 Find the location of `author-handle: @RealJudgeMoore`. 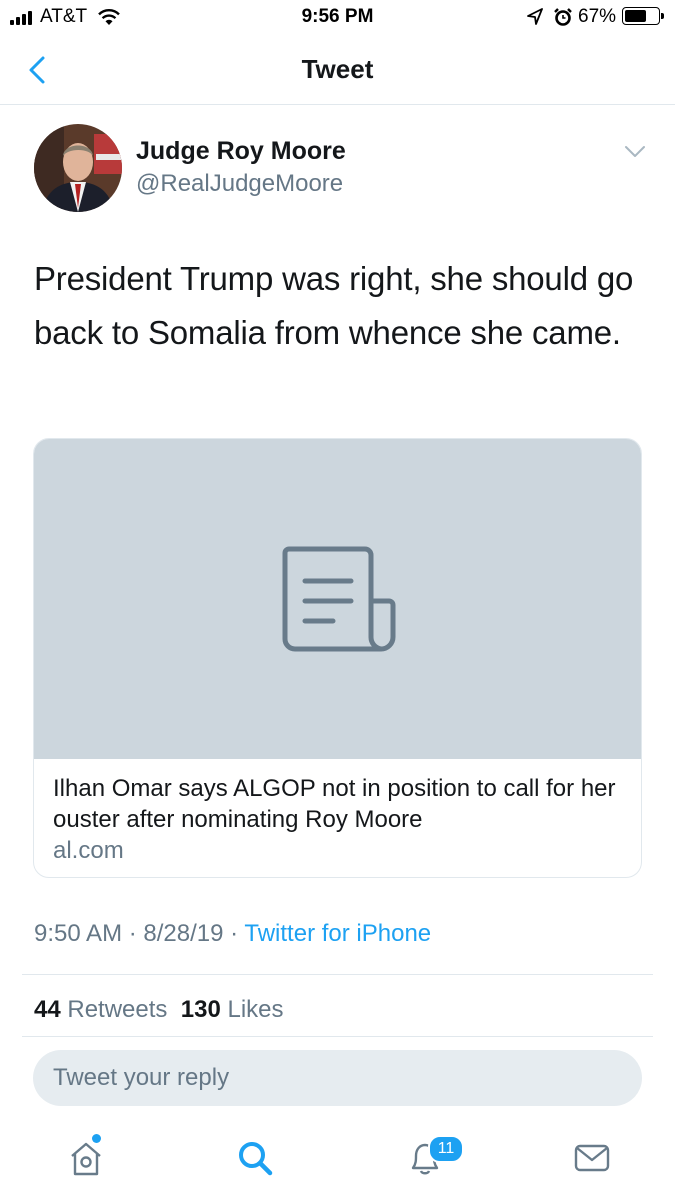

author-handle: @RealJudgeMoore is located at coordinates (239, 184).